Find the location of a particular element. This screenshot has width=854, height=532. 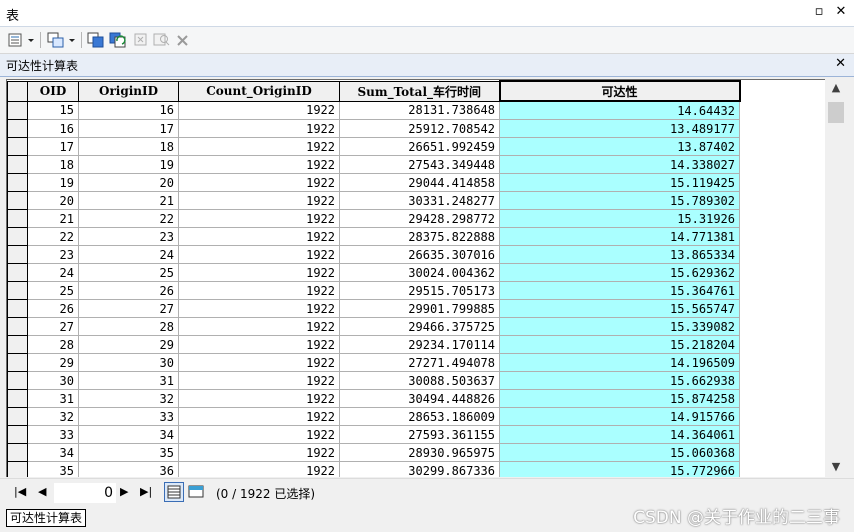

cell-accessibility: 14.915766 is located at coordinates (619, 416).